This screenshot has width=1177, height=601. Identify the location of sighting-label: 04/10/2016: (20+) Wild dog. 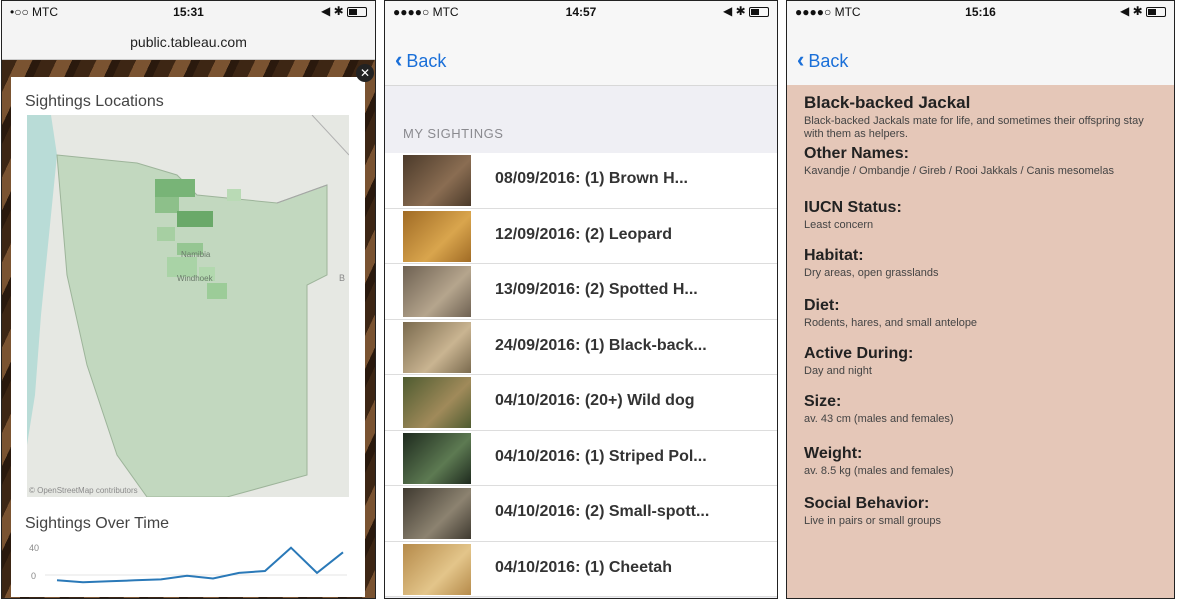
(595, 400).